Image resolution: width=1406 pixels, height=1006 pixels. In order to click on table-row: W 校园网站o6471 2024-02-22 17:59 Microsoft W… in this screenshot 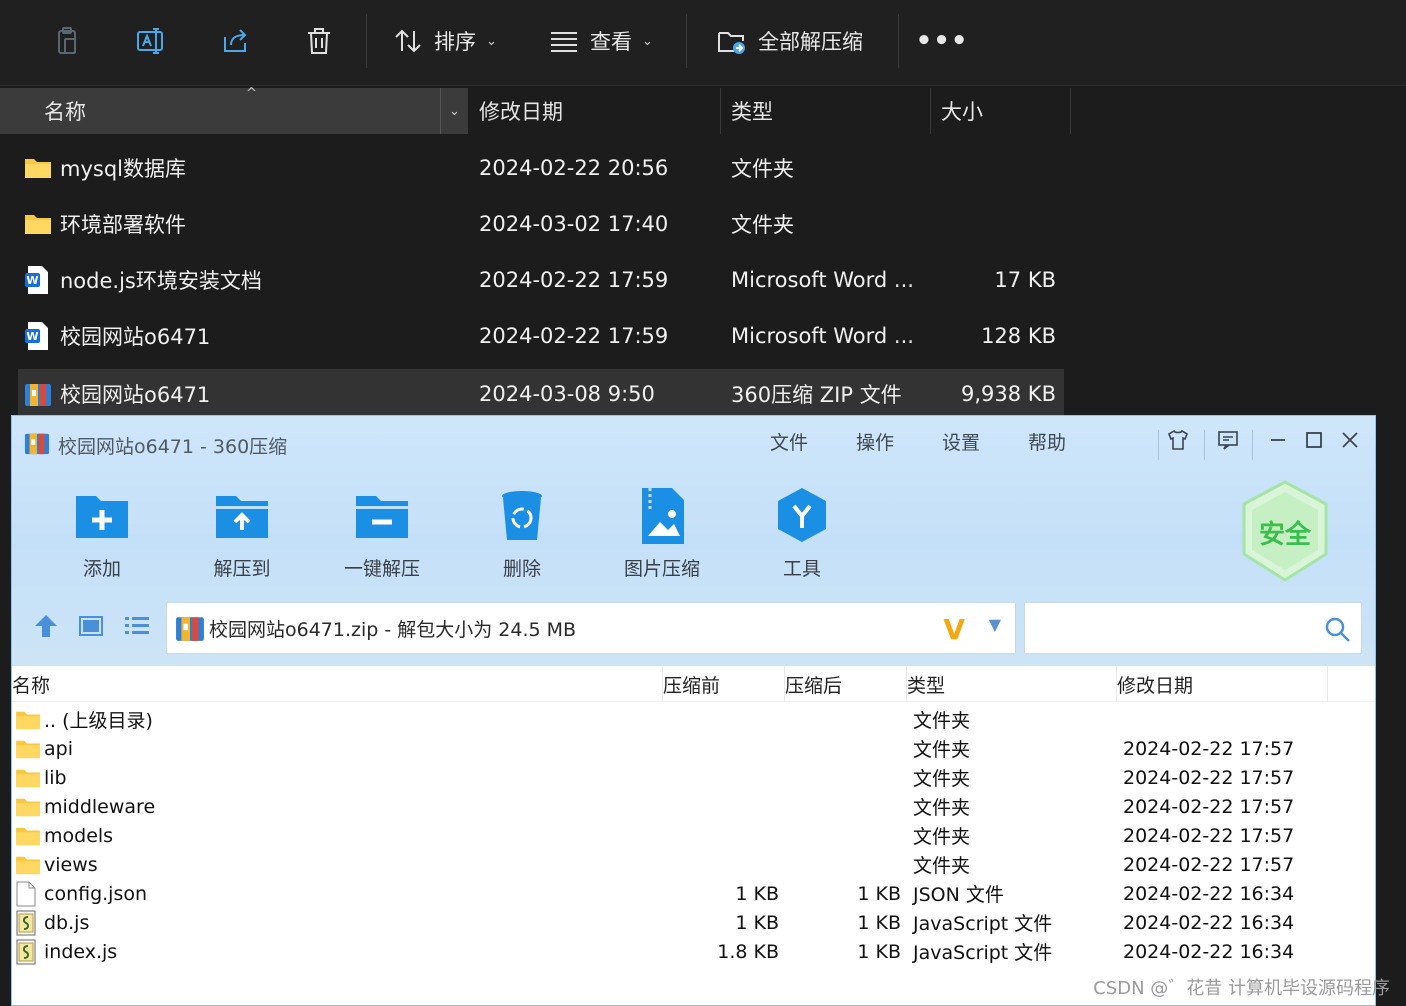, I will do `click(541, 336)`.